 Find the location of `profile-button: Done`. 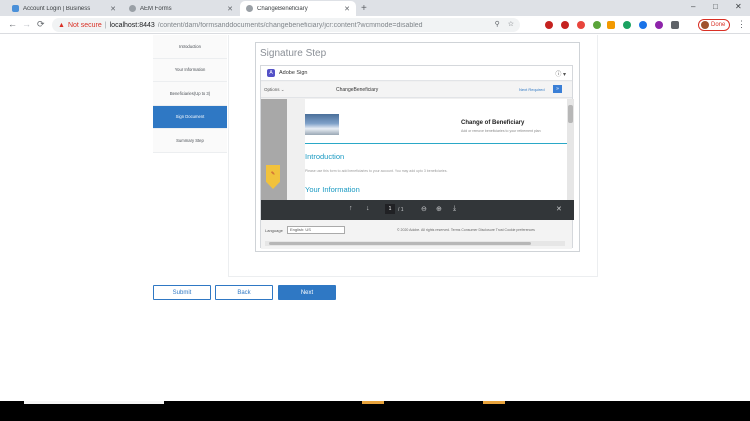

profile-button: Done is located at coordinates (714, 25).